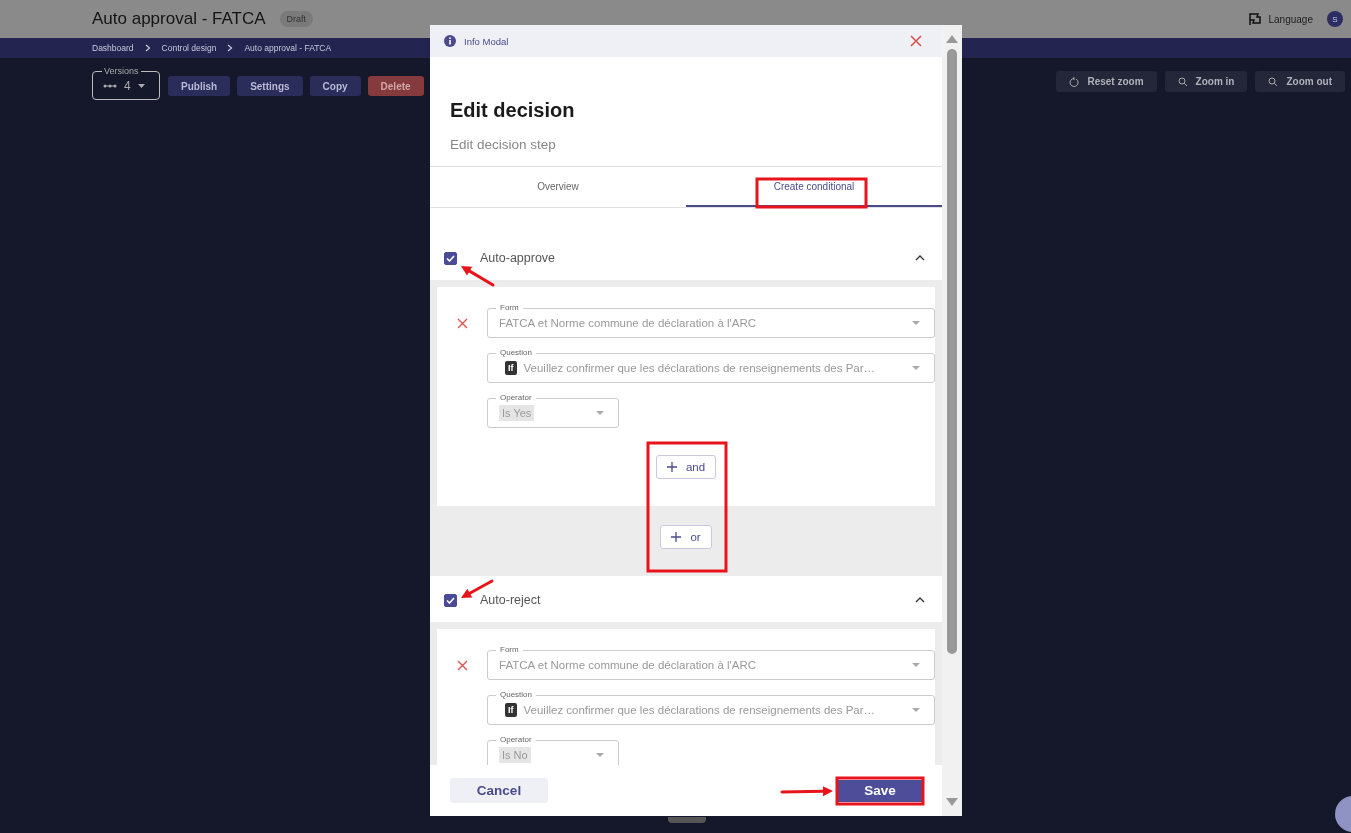  I want to click on scrollbar-thumb, so click(952, 351).